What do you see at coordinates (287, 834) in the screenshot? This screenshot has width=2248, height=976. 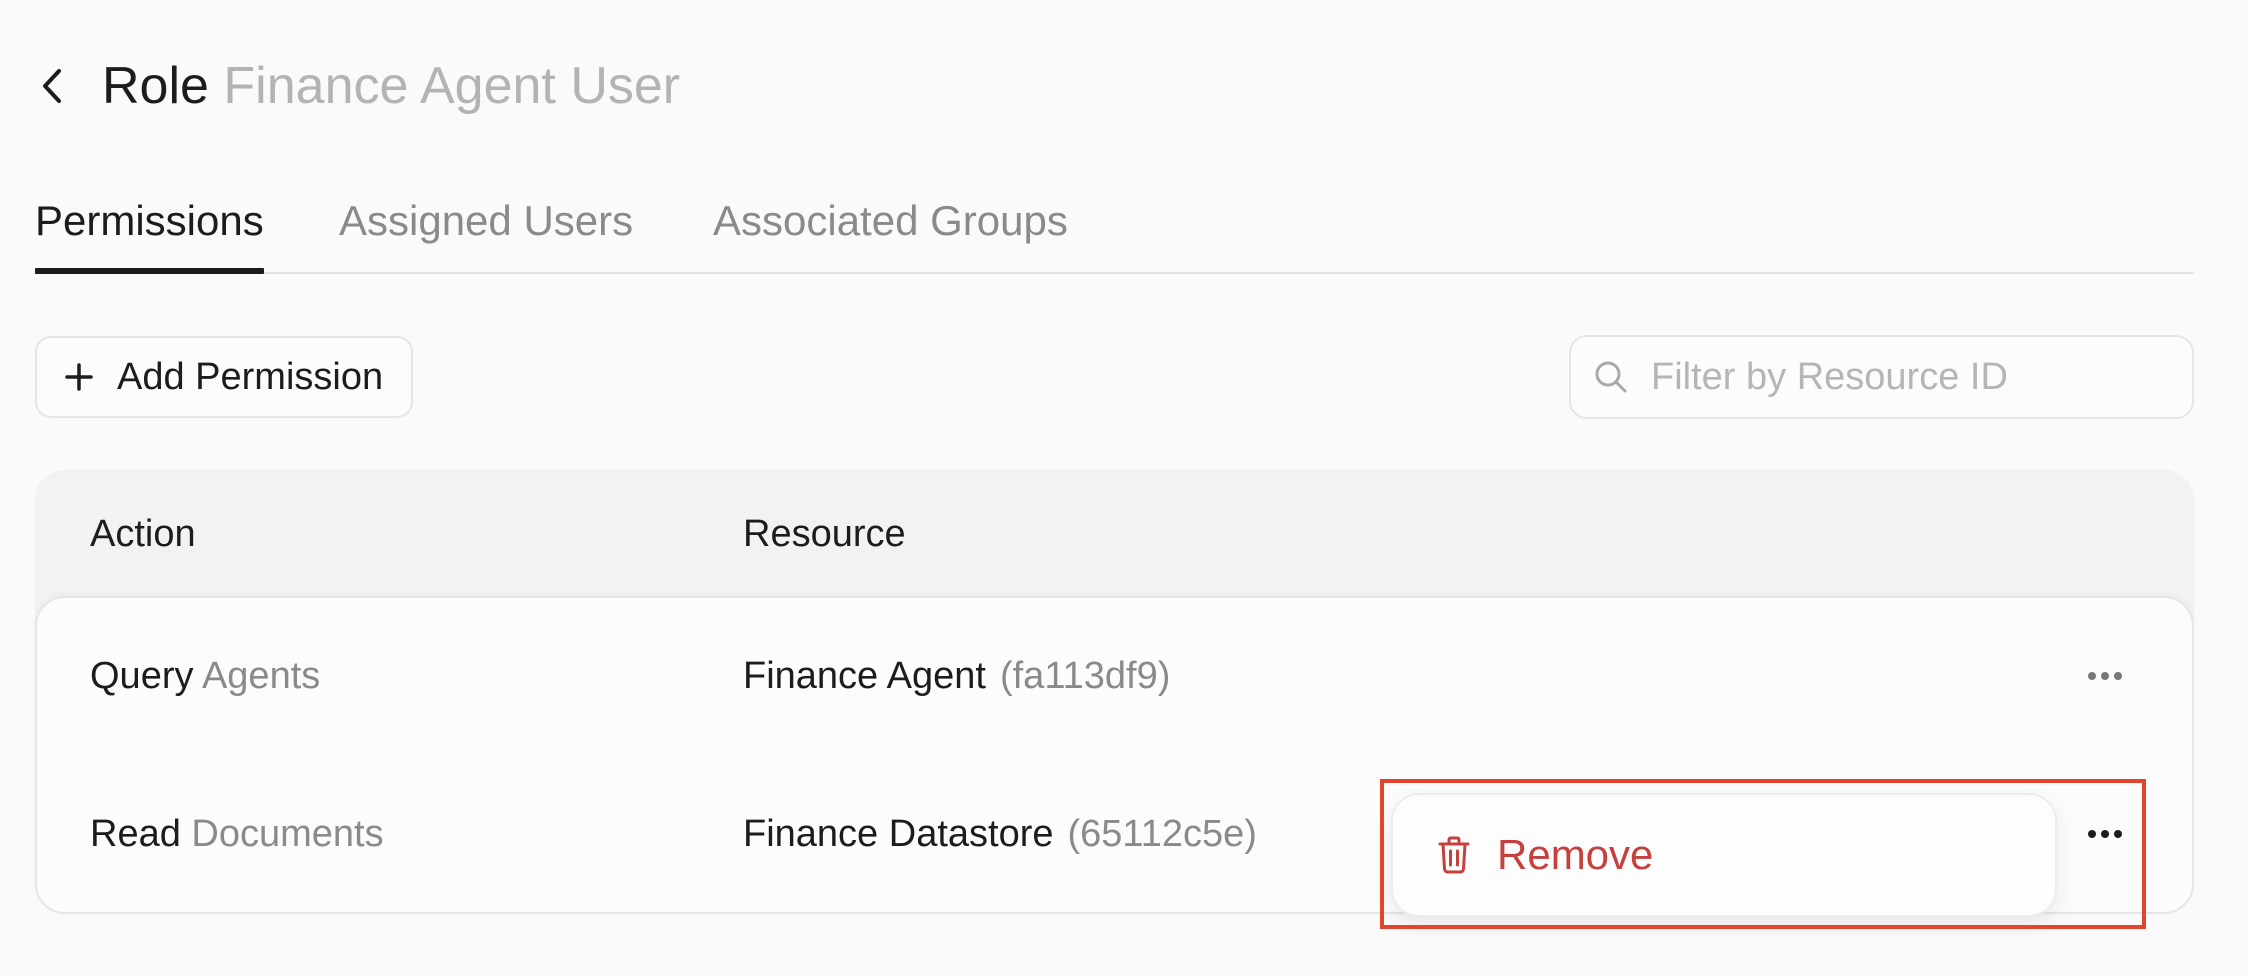 I see `action-object: Documents` at bounding box center [287, 834].